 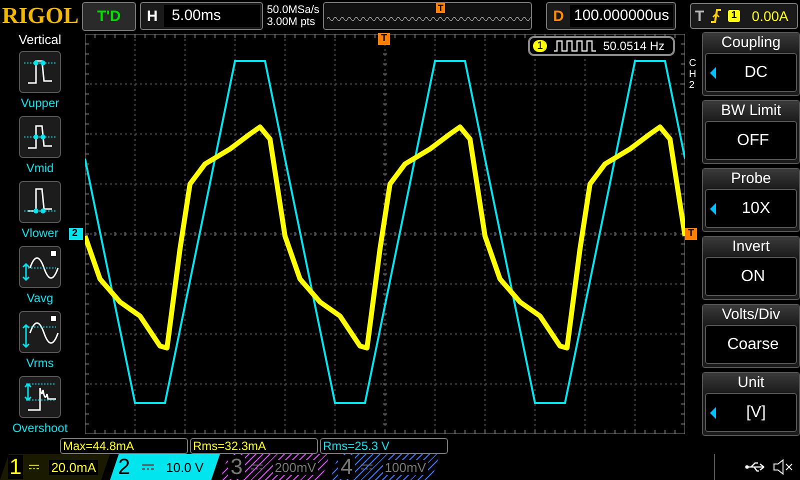 I want to click on channel-label: CH2, so click(x=693, y=74).